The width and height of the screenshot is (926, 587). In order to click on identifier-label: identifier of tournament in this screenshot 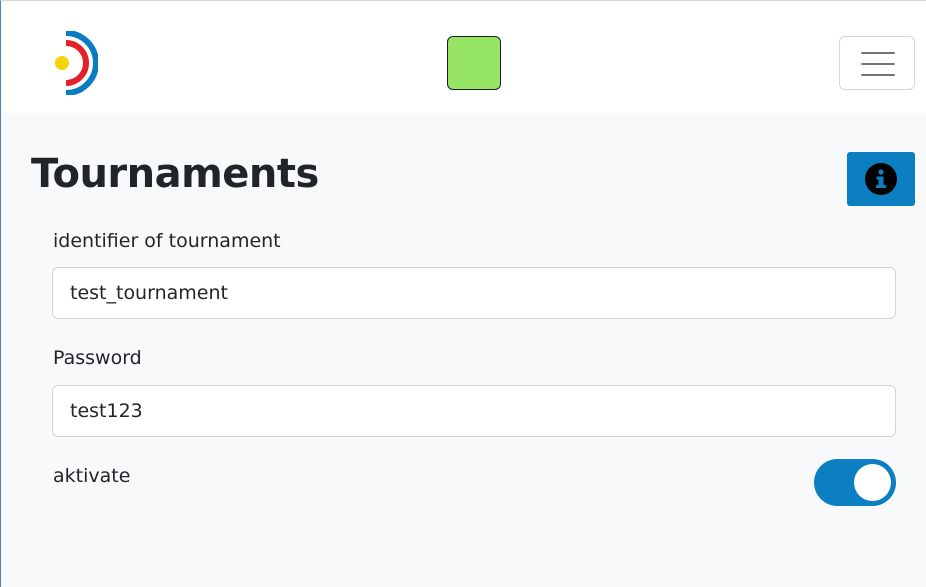, I will do `click(167, 241)`.